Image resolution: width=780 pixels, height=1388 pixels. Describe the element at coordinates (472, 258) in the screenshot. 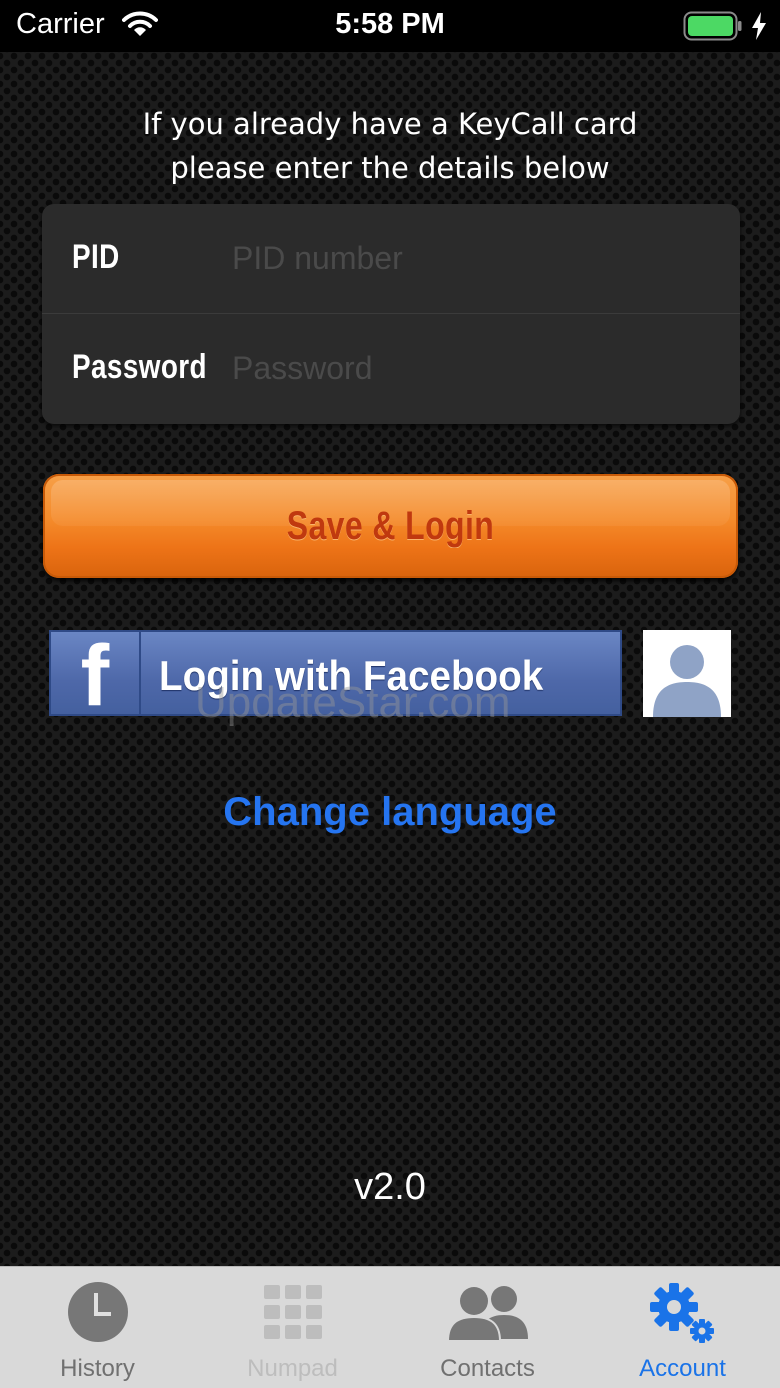

I see `pid-input` at that location.